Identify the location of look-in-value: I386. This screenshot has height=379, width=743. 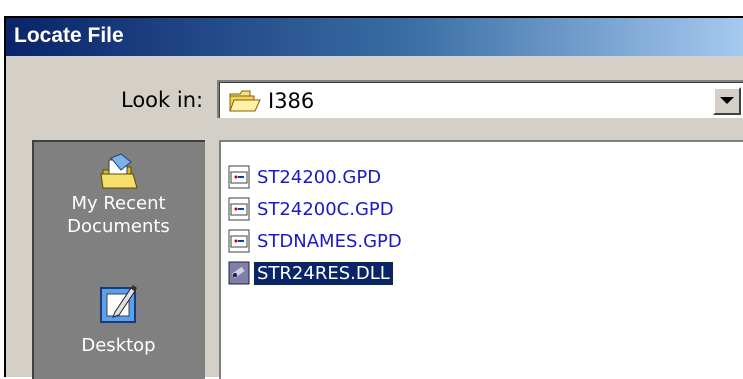
(291, 101).